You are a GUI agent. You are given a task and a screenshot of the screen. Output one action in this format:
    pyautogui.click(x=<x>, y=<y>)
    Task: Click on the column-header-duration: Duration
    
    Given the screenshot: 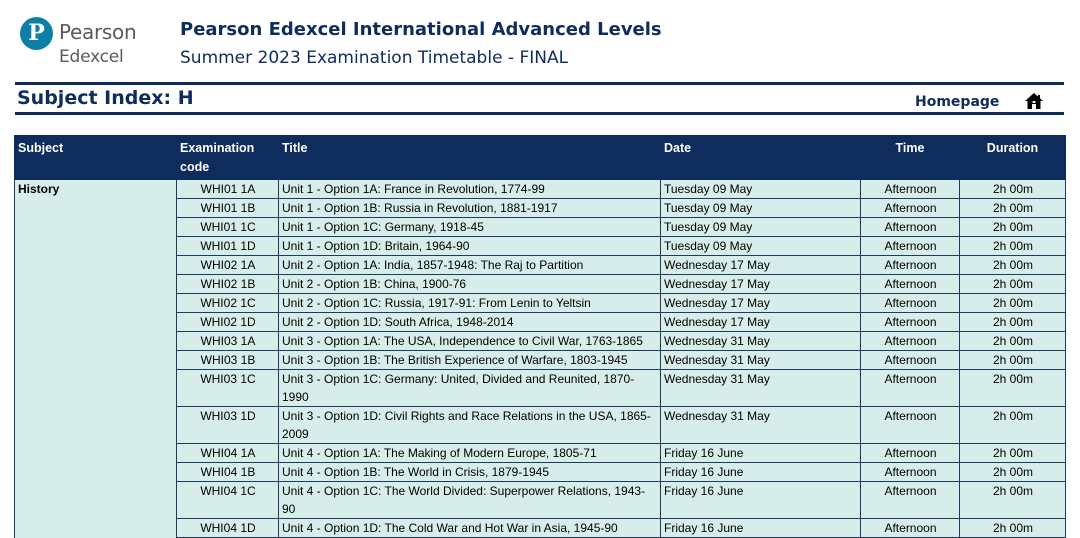 What is the action you would take?
    pyautogui.click(x=1012, y=157)
    